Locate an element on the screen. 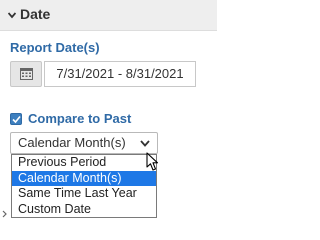 The width and height of the screenshot is (320, 240). date-section-header: Date is located at coordinates (108, 15).